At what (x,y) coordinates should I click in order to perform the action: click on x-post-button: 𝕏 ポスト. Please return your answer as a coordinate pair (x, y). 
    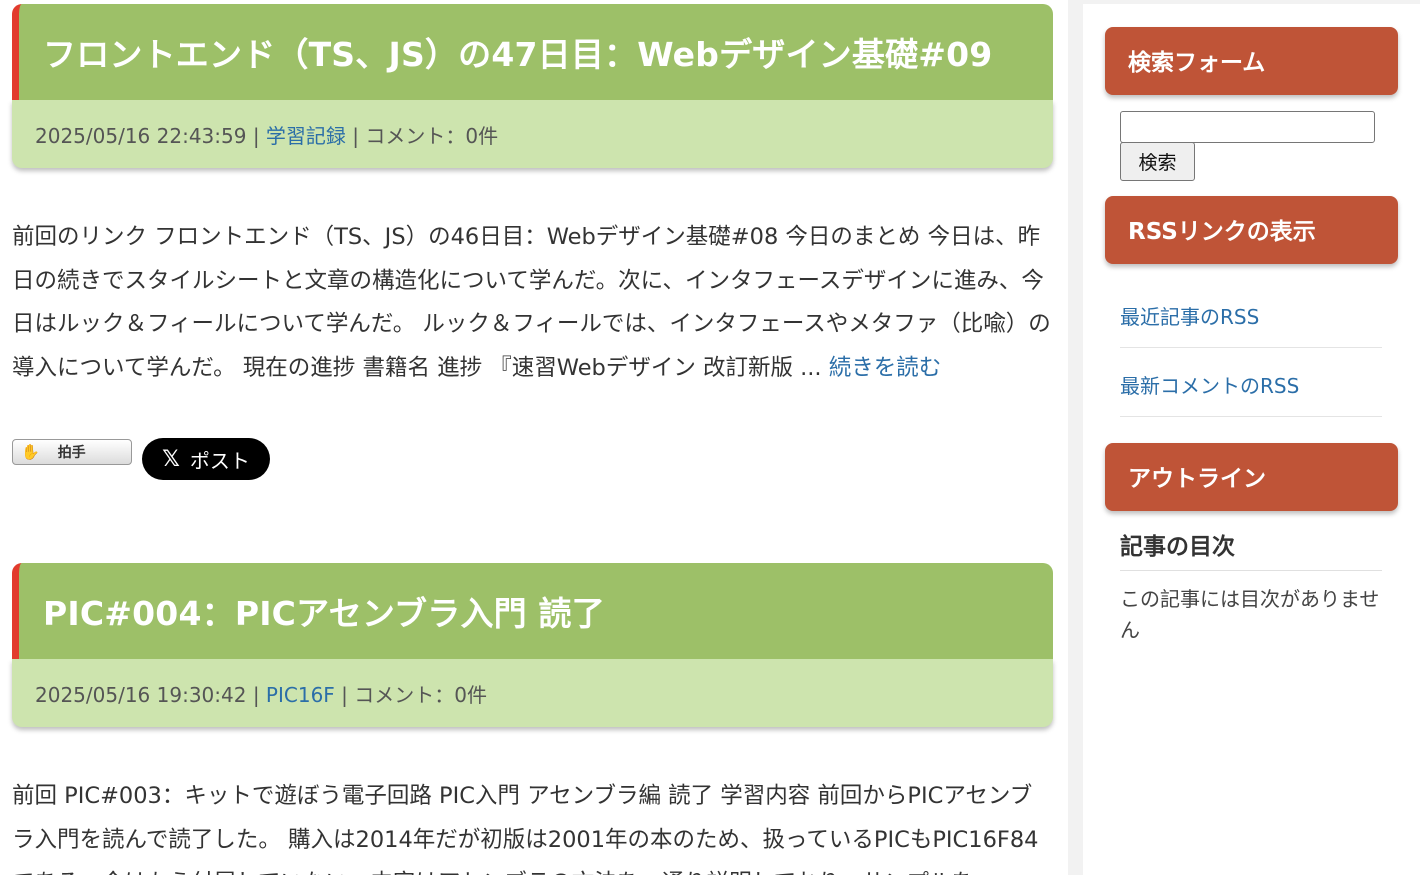
    Looking at the image, I should click on (206, 459).